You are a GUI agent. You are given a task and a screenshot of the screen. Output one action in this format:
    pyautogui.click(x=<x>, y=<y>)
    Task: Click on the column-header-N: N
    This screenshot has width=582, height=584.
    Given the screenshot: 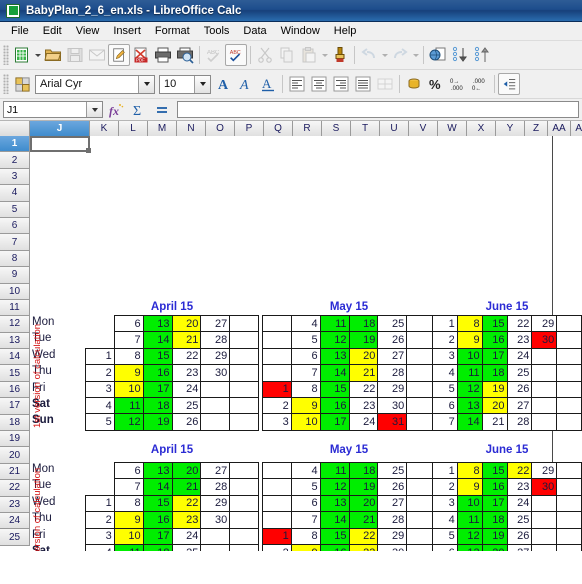 What is the action you would take?
    pyautogui.click(x=191, y=128)
    